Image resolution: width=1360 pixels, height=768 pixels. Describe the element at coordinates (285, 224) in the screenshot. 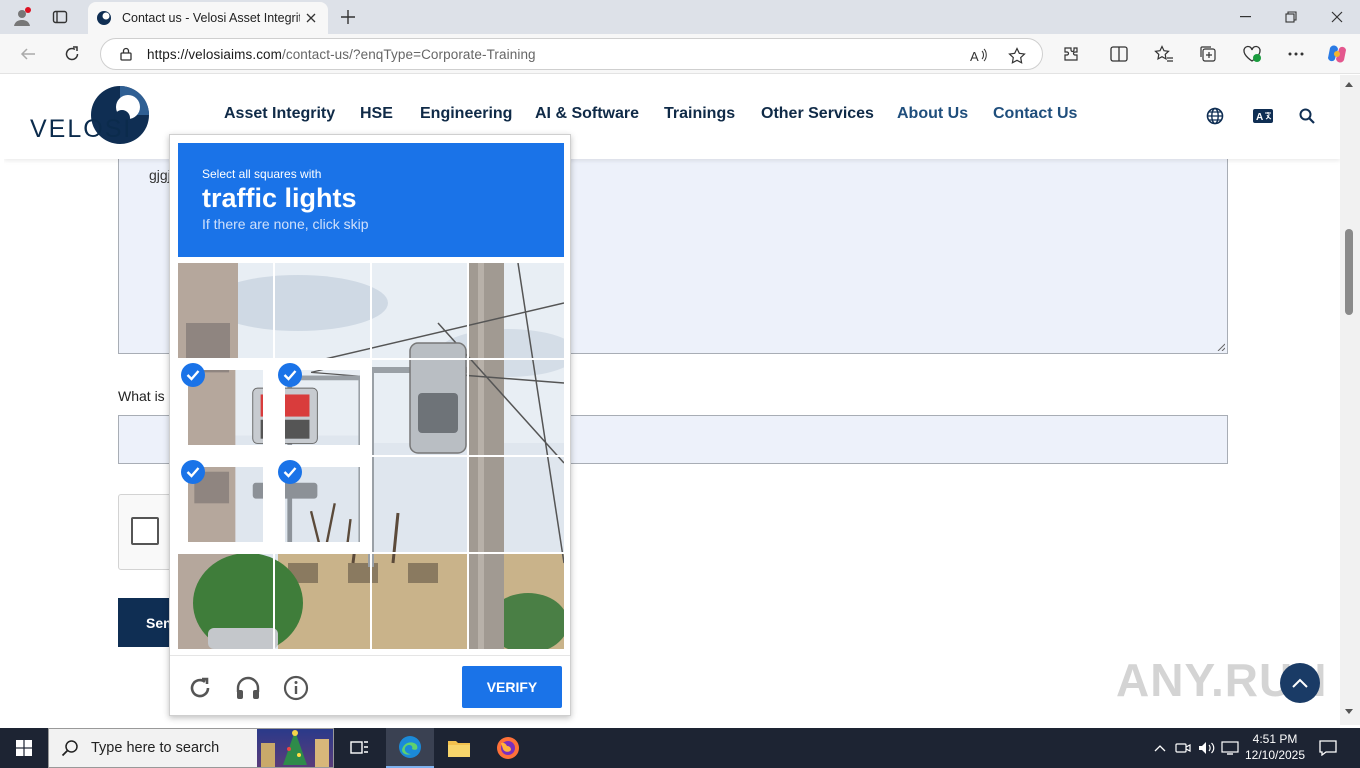

I see `challenge-hint: If there are none, click skip` at that location.